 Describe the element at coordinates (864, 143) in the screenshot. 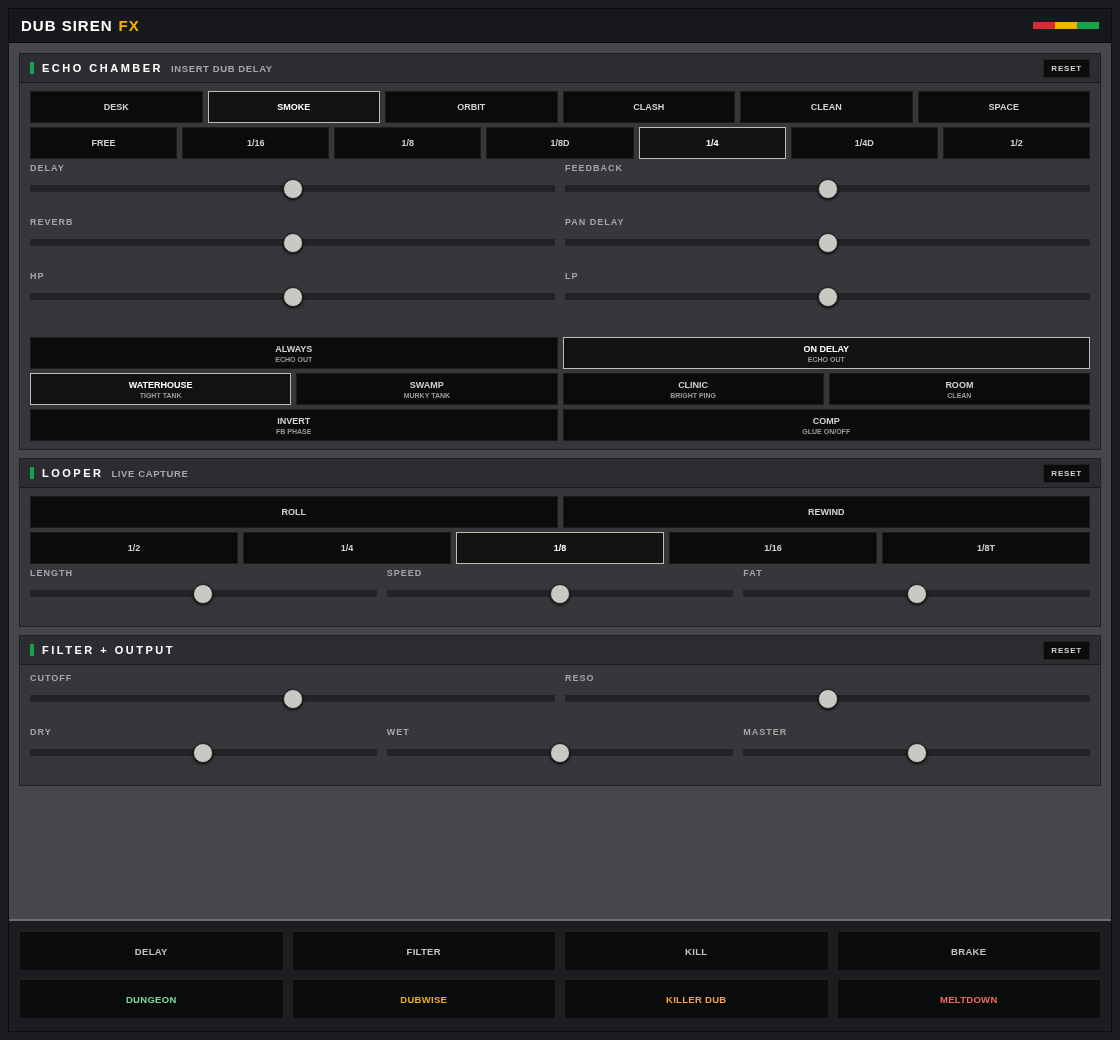

I see `mode-button: 1/4D` at that location.